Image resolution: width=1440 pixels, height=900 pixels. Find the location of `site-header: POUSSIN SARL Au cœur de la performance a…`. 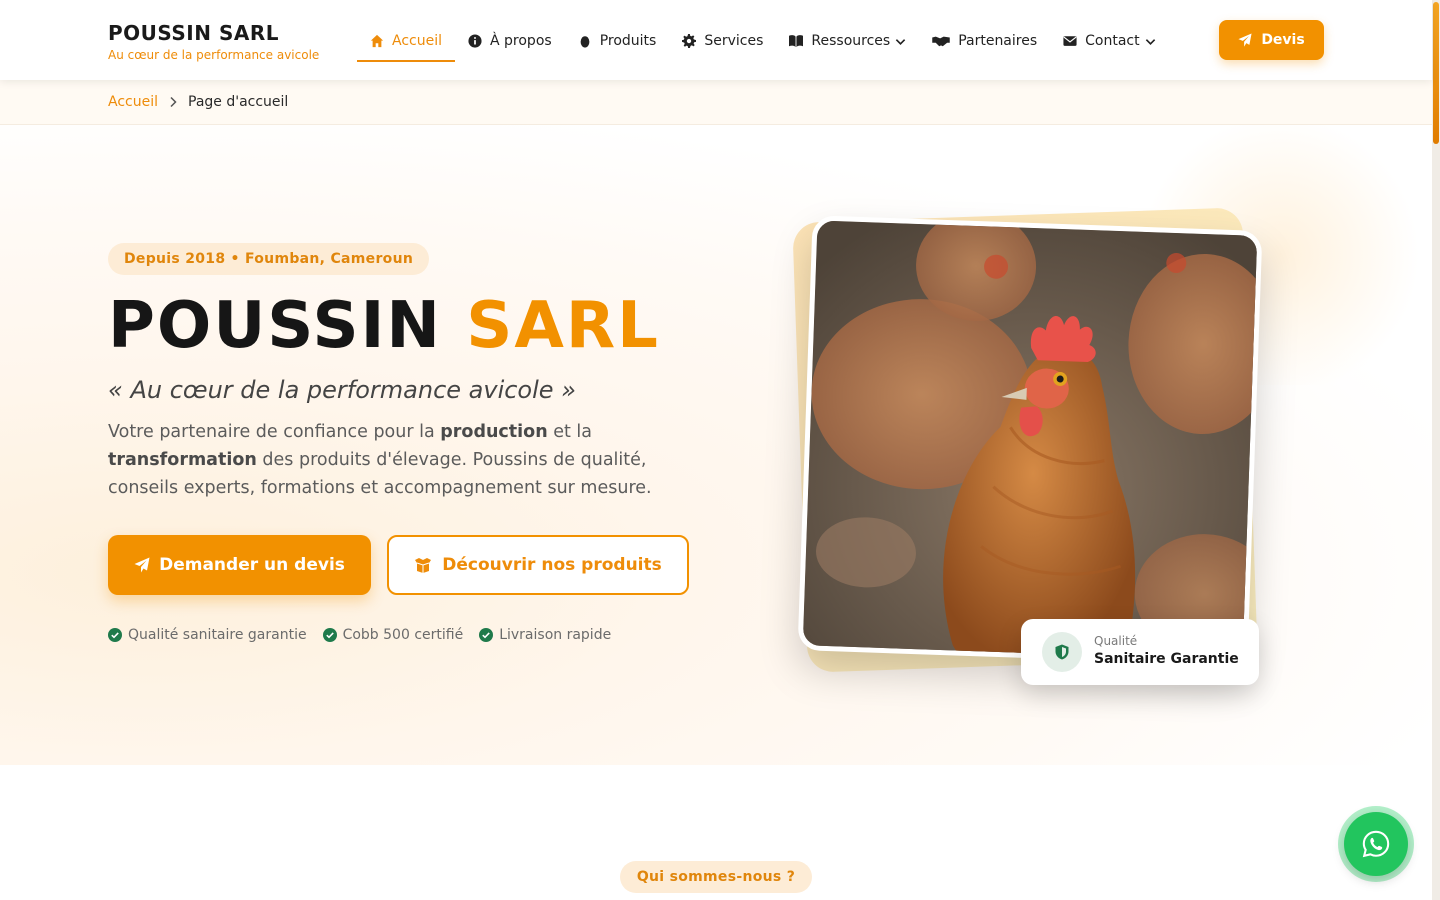

site-header: POUSSIN SARL Au cœur de la performance a… is located at coordinates (716, 40).